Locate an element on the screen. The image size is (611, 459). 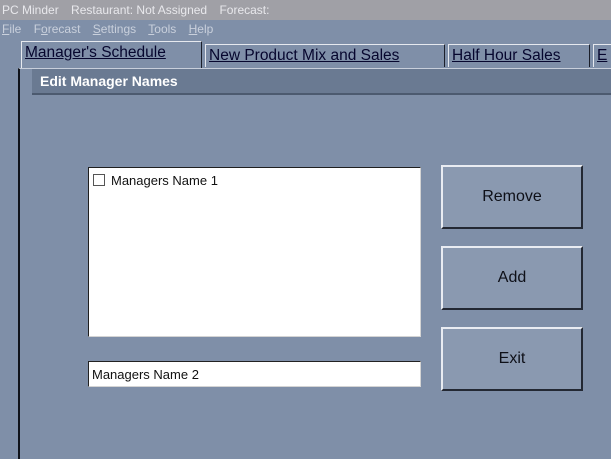
tab-managers-schedule: Manager's Schedule is located at coordinates (111, 54).